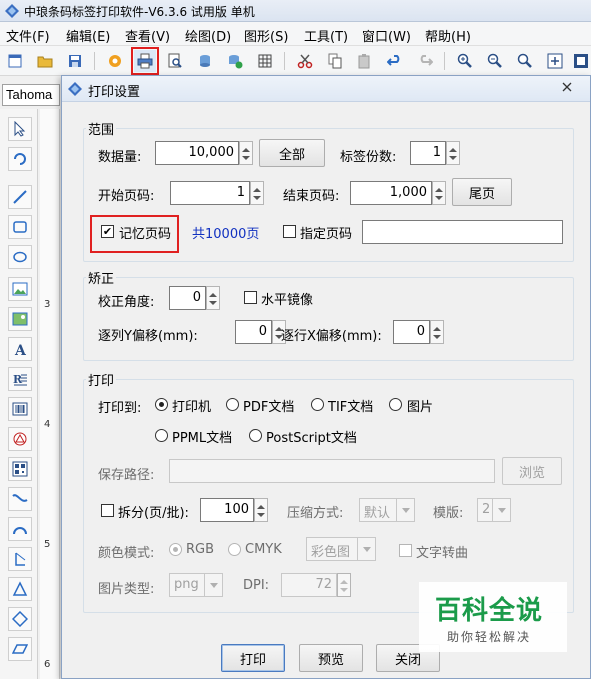 The image size is (591, 679). Describe the element at coordinates (75, 61) in the screenshot. I see `save-icon` at that location.